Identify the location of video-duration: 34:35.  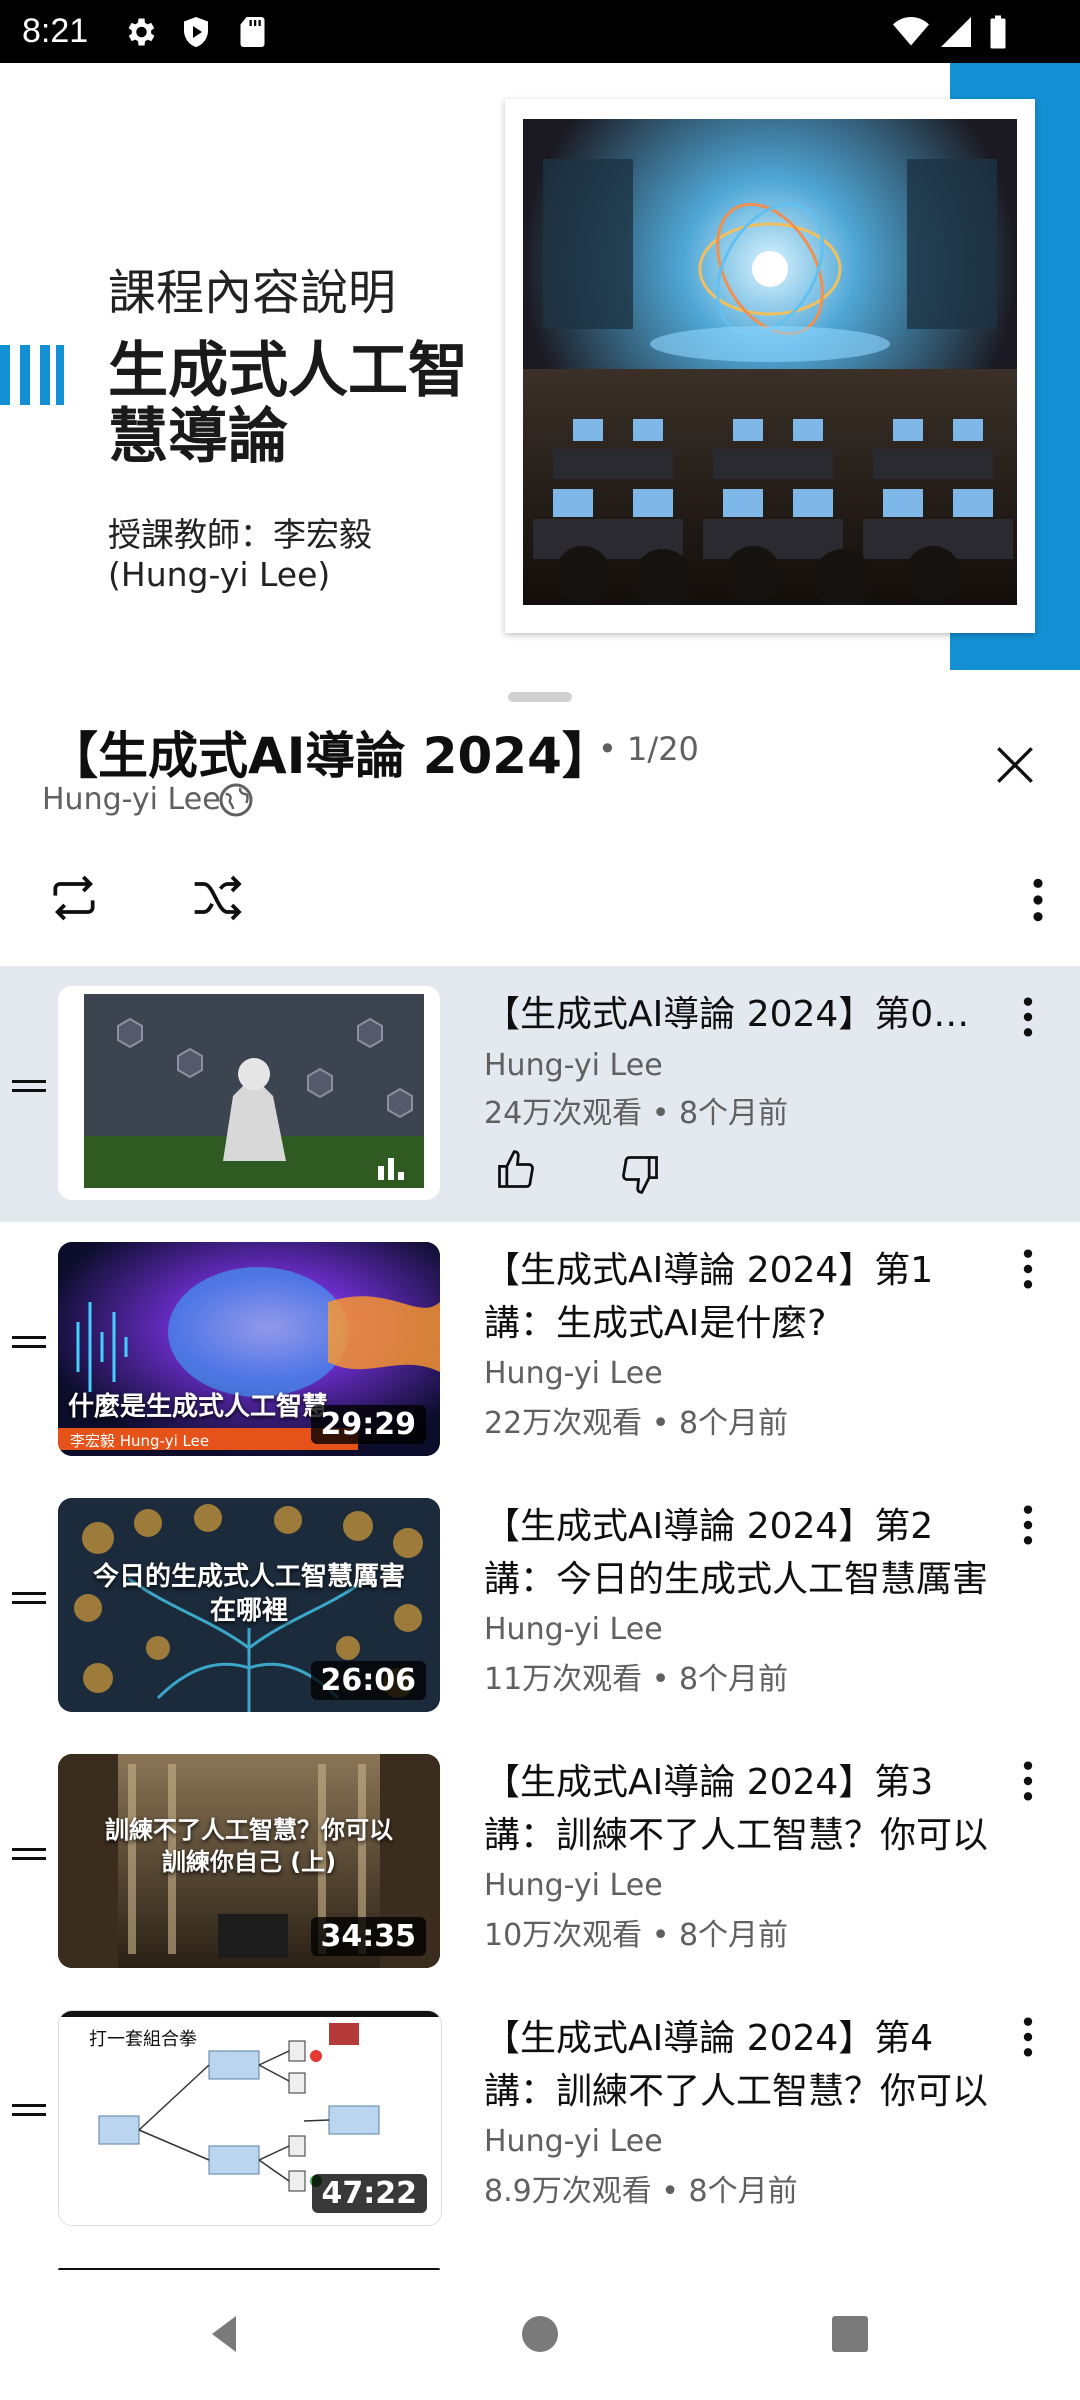
(368, 1936).